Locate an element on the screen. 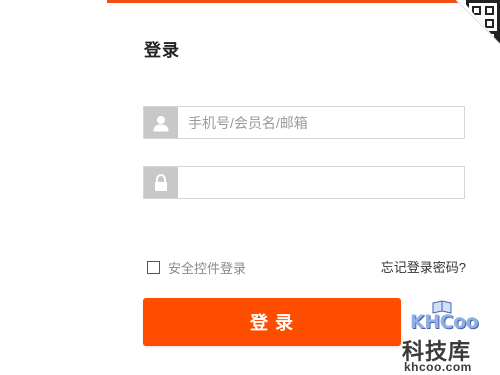 This screenshot has height=375, width=500. username-input is located at coordinates (320, 122).